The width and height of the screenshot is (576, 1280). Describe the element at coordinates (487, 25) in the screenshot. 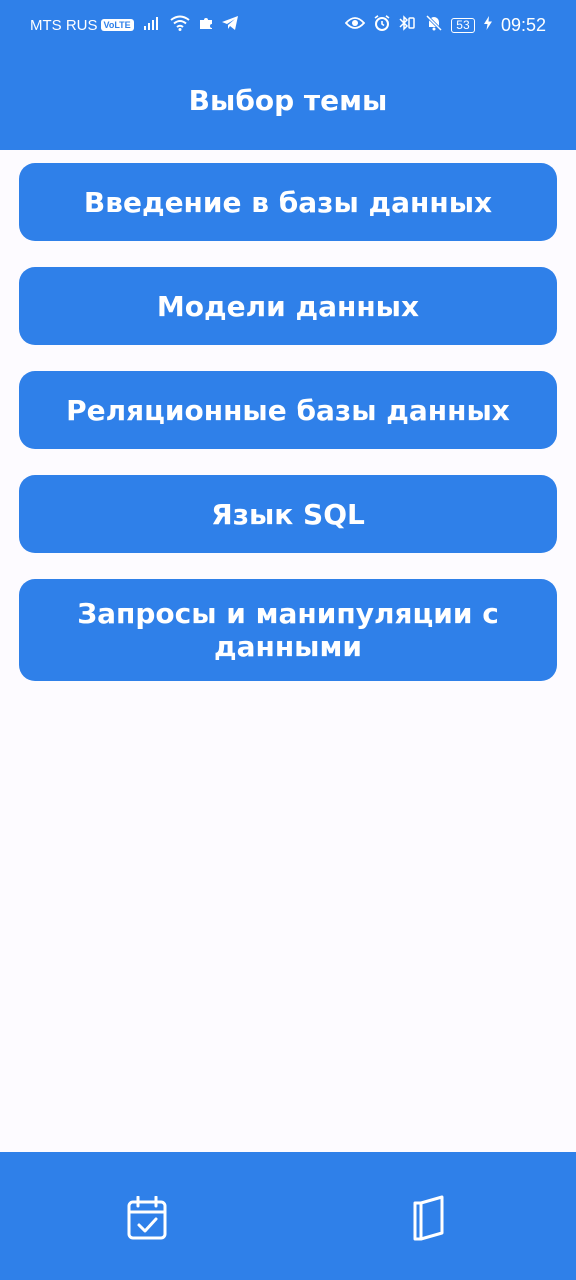

I see `charging-icon` at that location.